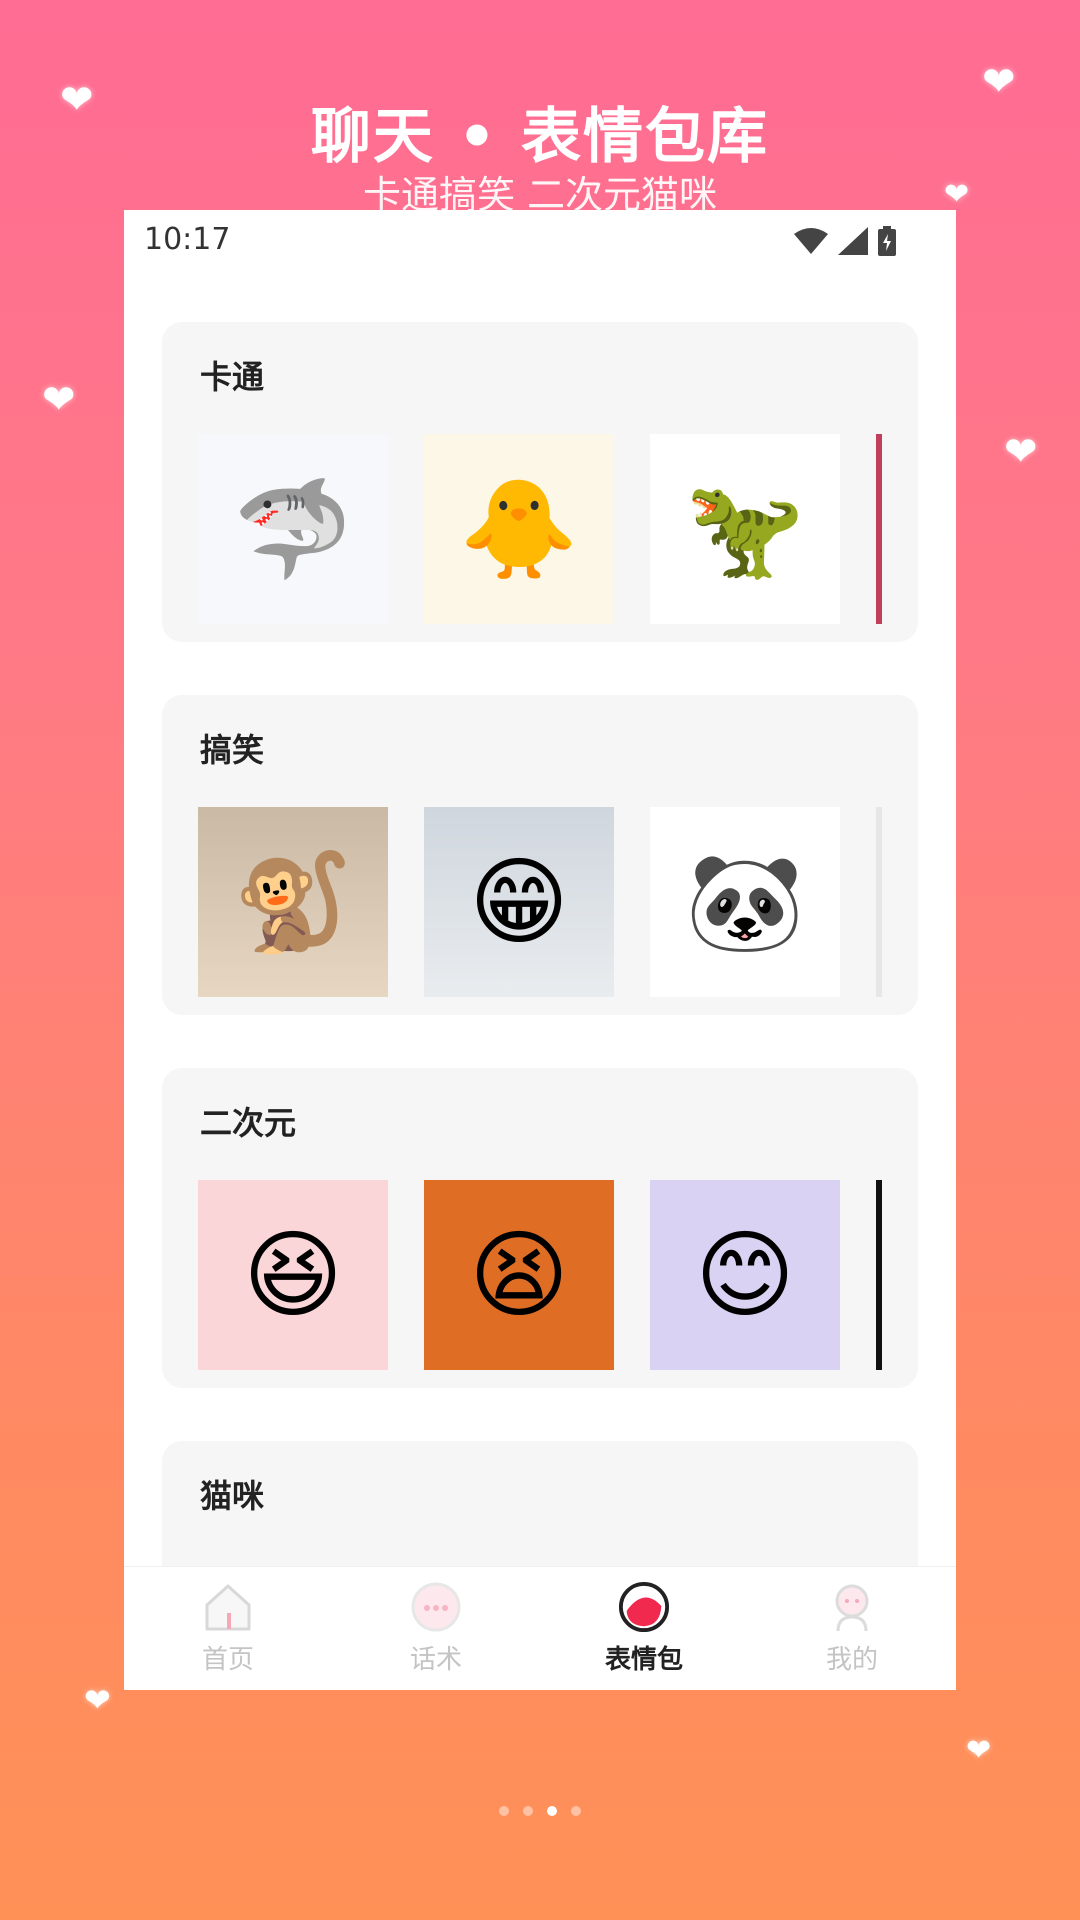 The image size is (1080, 1920). I want to click on sticker-row: 🐒 😁 🐼, so click(540, 902).